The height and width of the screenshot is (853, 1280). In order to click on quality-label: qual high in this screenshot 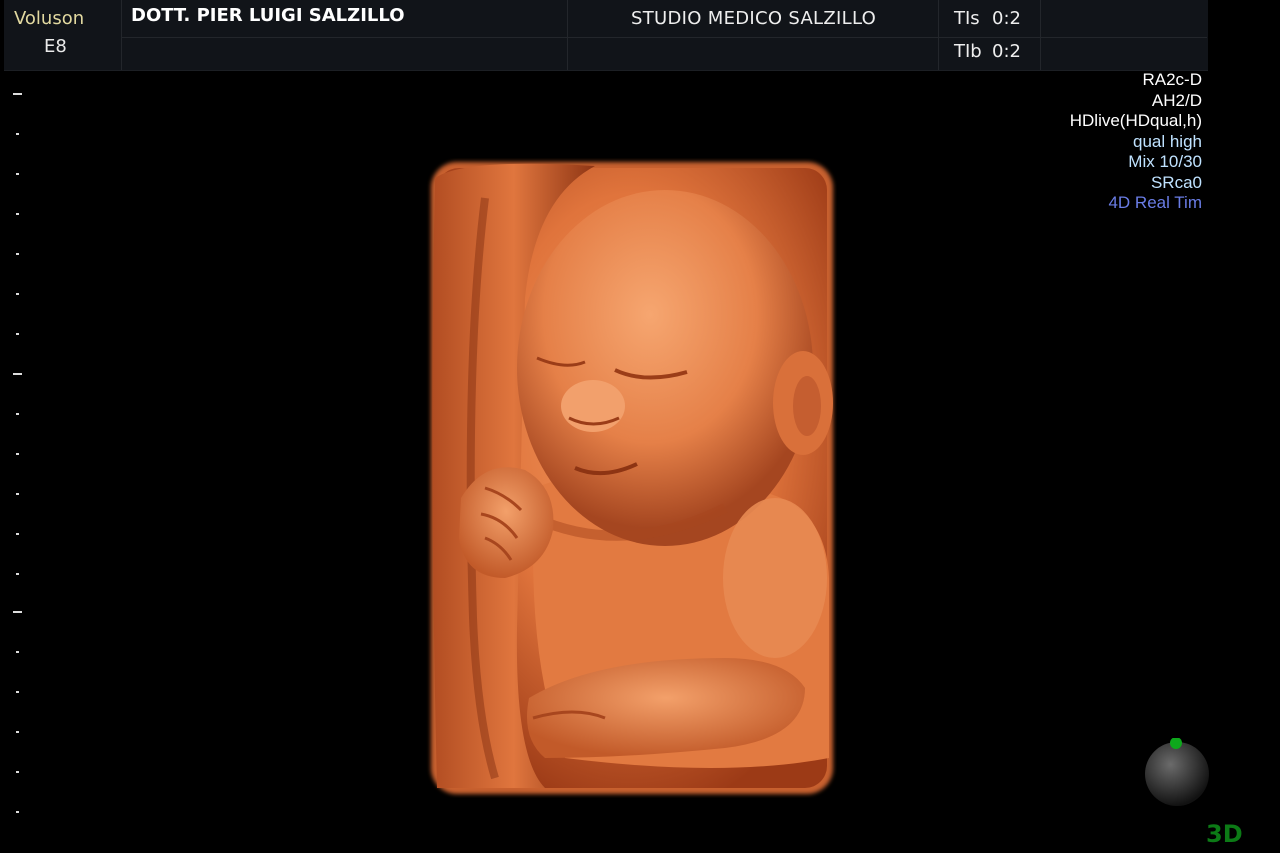, I will do `click(1167, 141)`.